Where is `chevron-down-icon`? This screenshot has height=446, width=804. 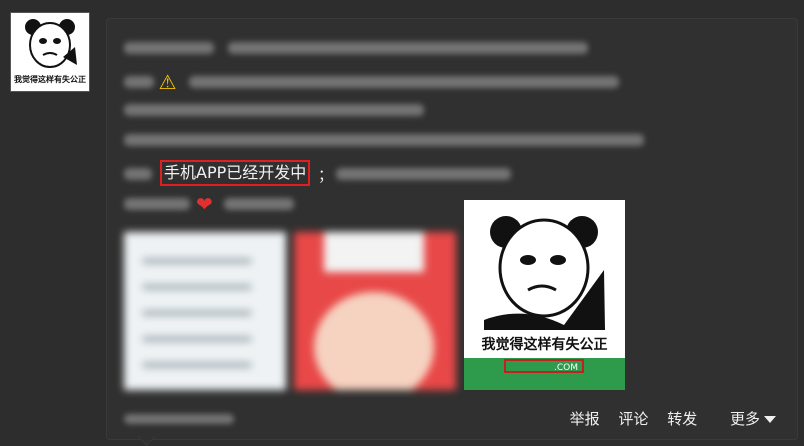 chevron-down-icon is located at coordinates (770, 419).